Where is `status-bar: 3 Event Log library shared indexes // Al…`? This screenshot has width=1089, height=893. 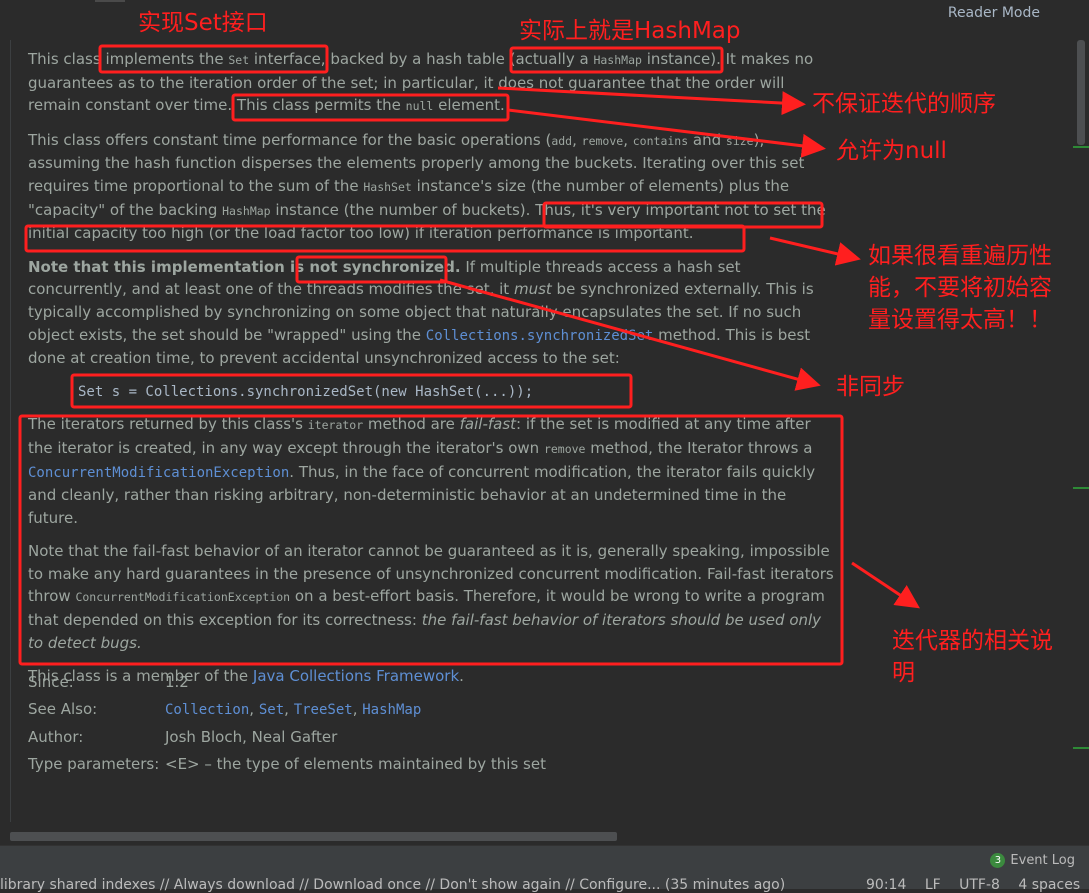
status-bar: 3 Event Log library shared indexes // Al… is located at coordinates (544, 869).